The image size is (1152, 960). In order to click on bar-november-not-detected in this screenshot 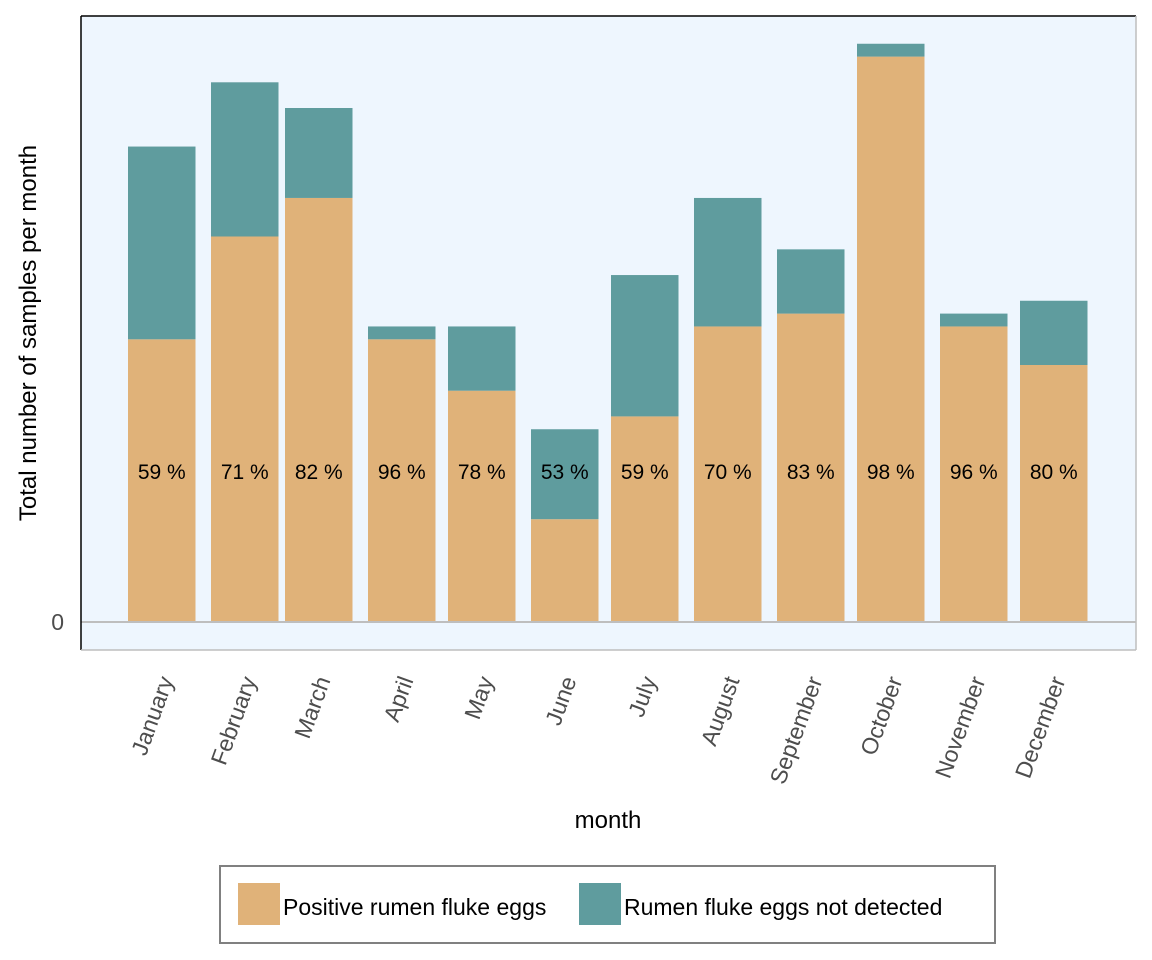, I will do `click(974, 320)`.